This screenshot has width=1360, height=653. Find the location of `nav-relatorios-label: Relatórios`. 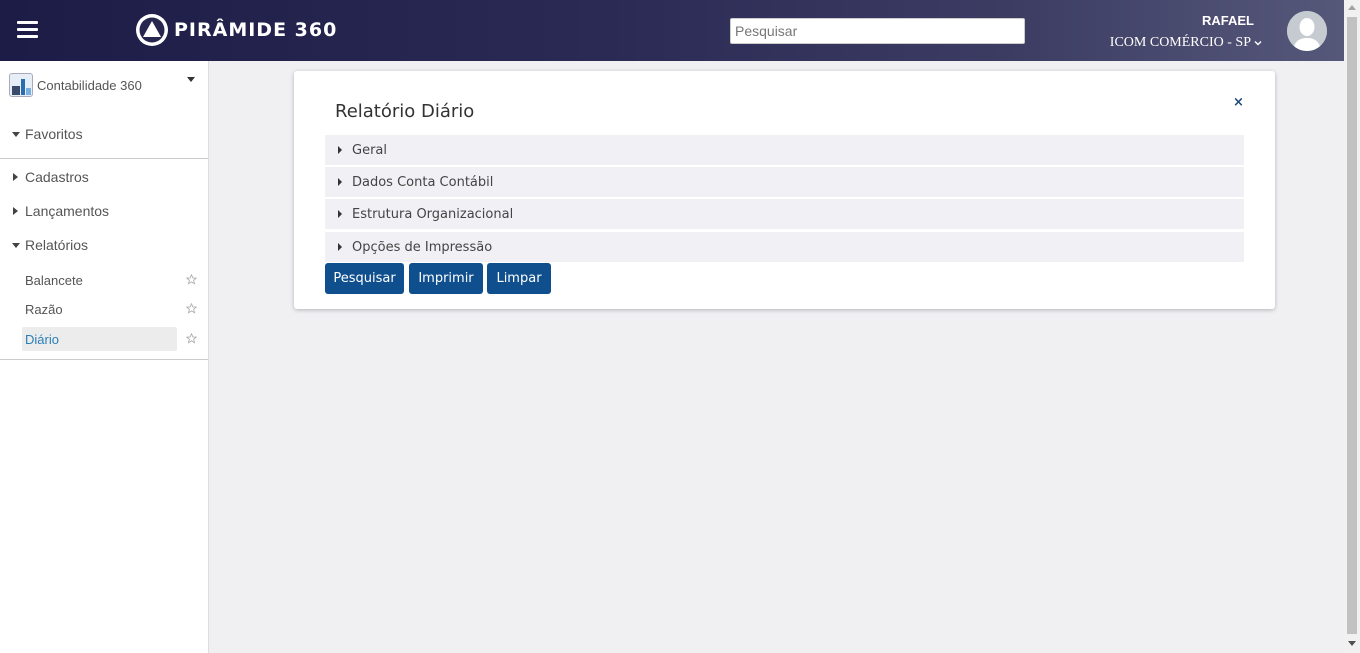

nav-relatorios-label: Relatórios is located at coordinates (57, 245).